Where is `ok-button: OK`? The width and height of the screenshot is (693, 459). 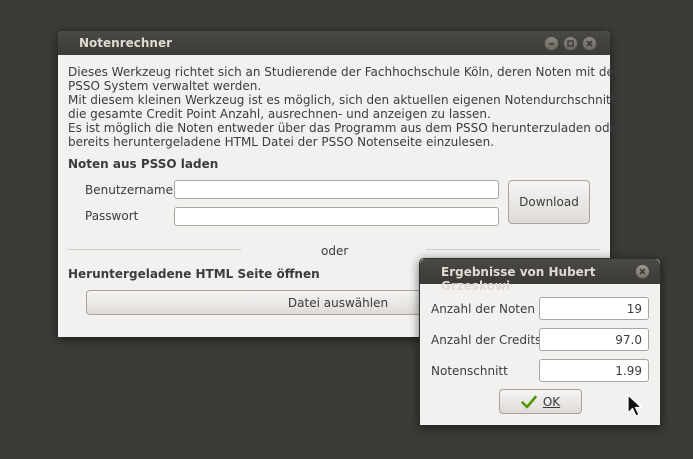 ok-button: OK is located at coordinates (540, 401).